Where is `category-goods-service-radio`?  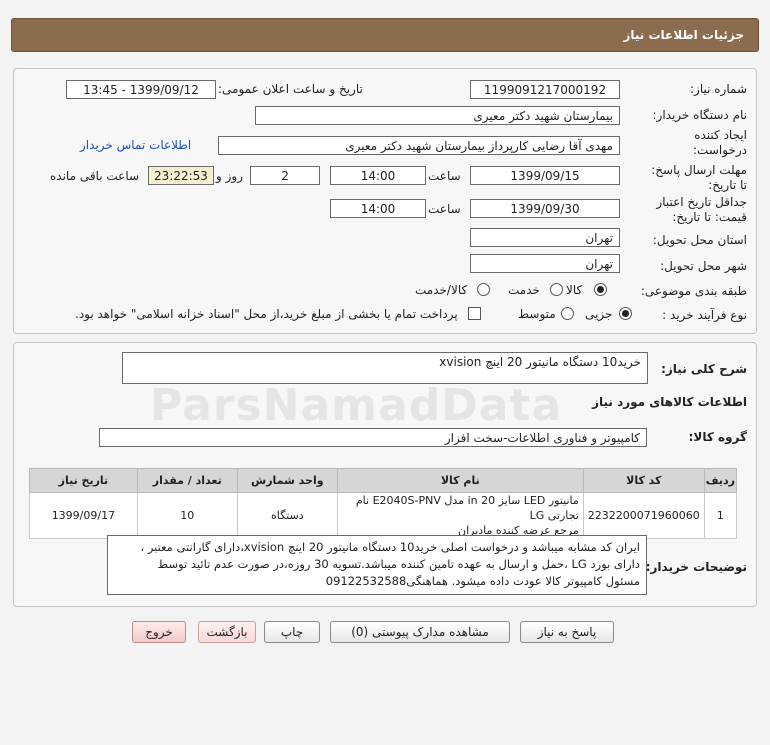
category-goods-service-radio is located at coordinates (483, 289).